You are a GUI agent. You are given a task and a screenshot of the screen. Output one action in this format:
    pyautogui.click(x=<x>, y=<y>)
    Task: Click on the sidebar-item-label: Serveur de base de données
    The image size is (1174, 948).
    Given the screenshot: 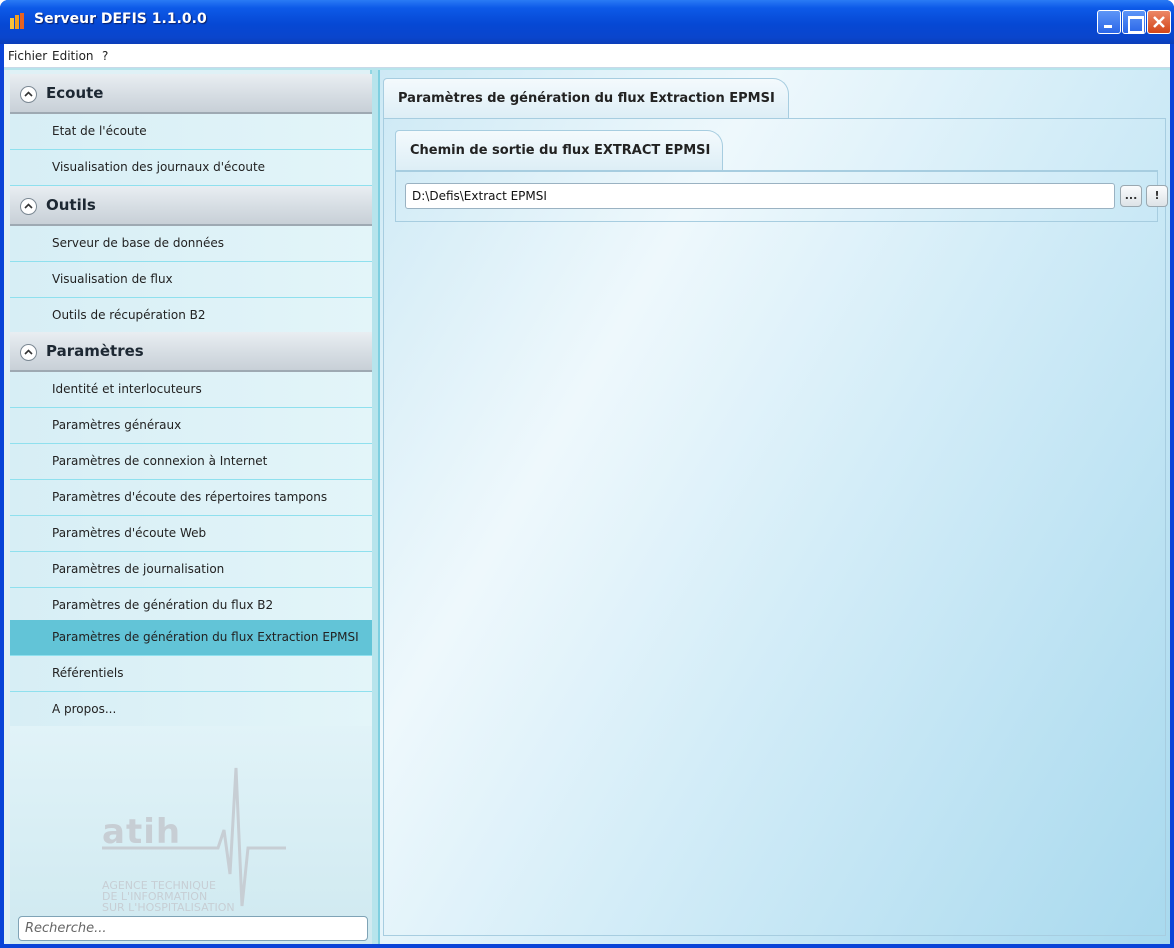 What is the action you would take?
    pyautogui.click(x=138, y=243)
    